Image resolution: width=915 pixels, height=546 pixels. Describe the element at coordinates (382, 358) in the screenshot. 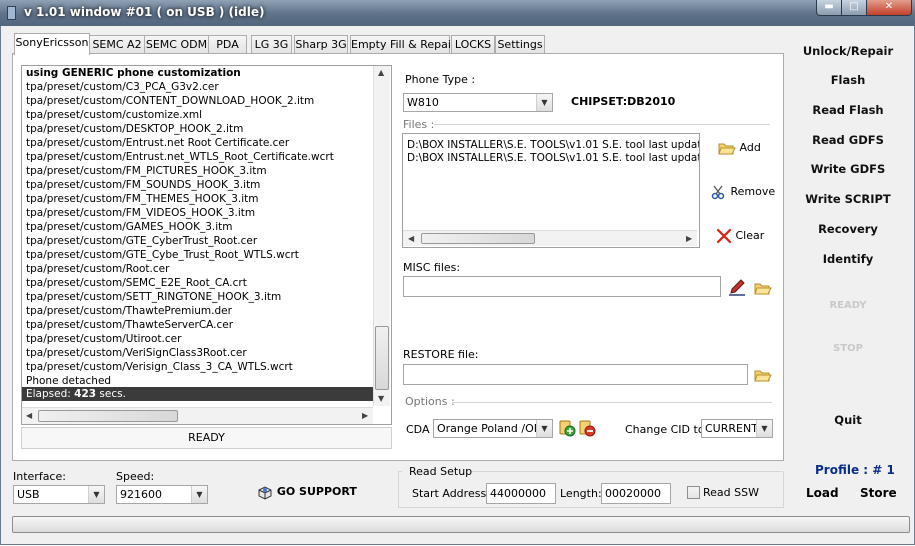

I see `log-vscroll-thumb` at that location.